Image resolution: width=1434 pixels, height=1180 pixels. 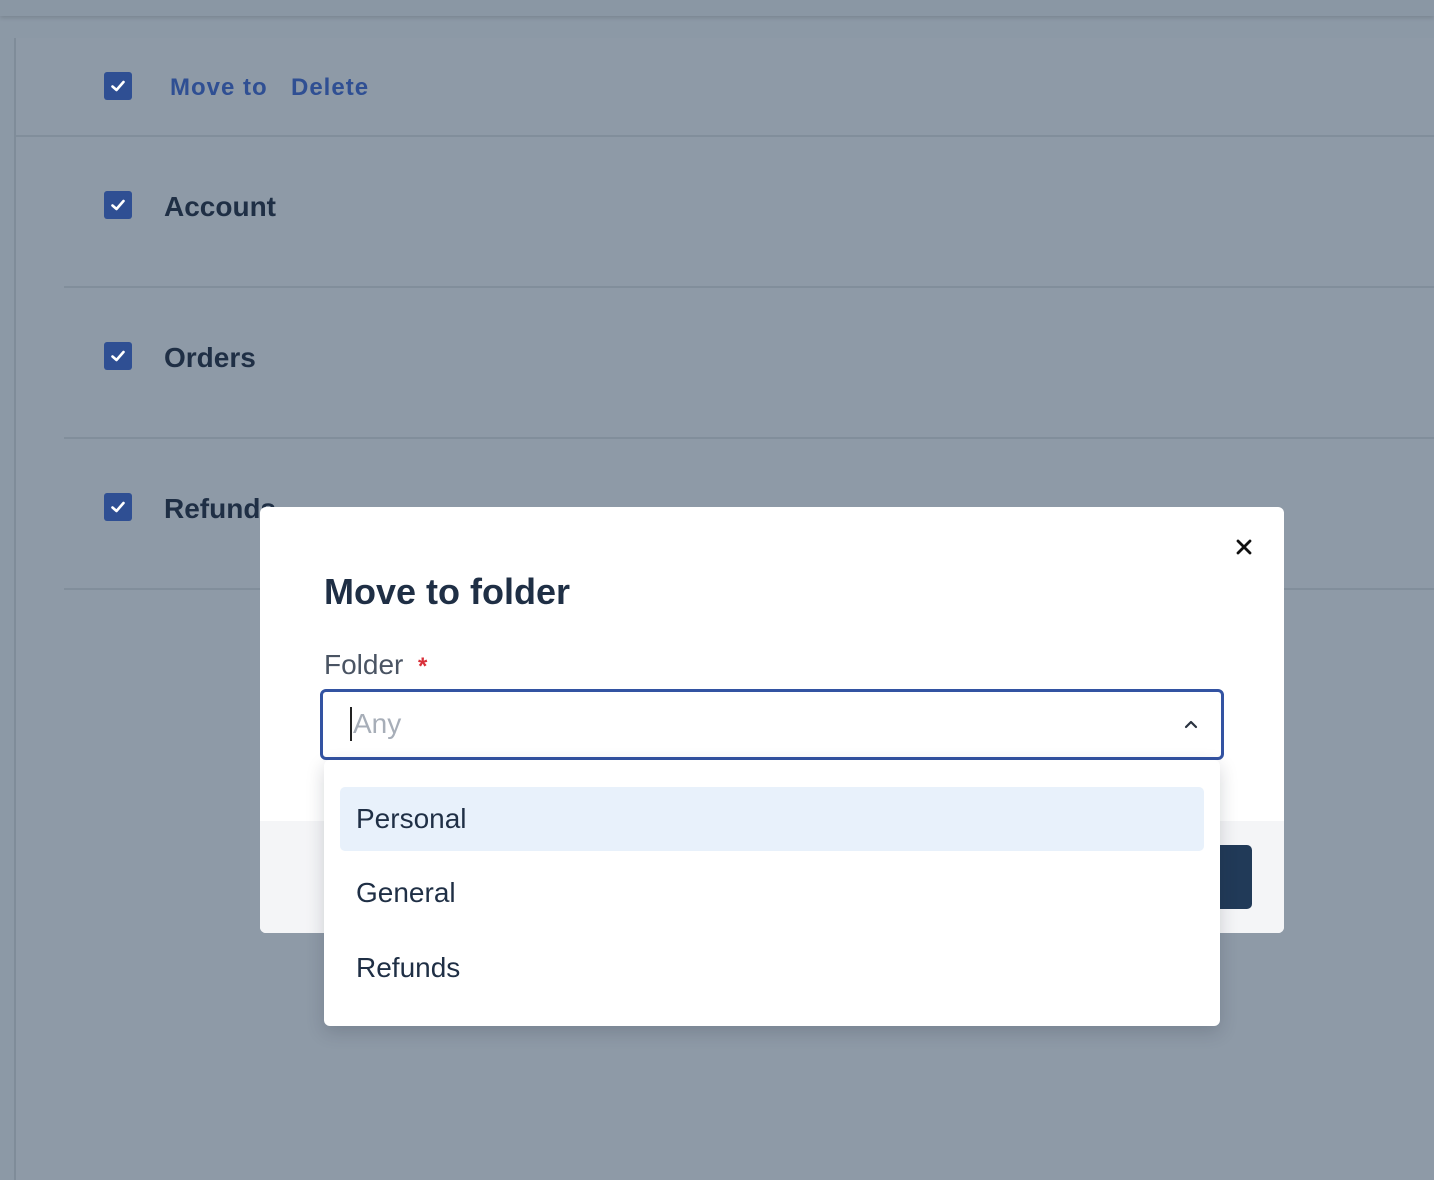 I want to click on text-caret, so click(x=351, y=724).